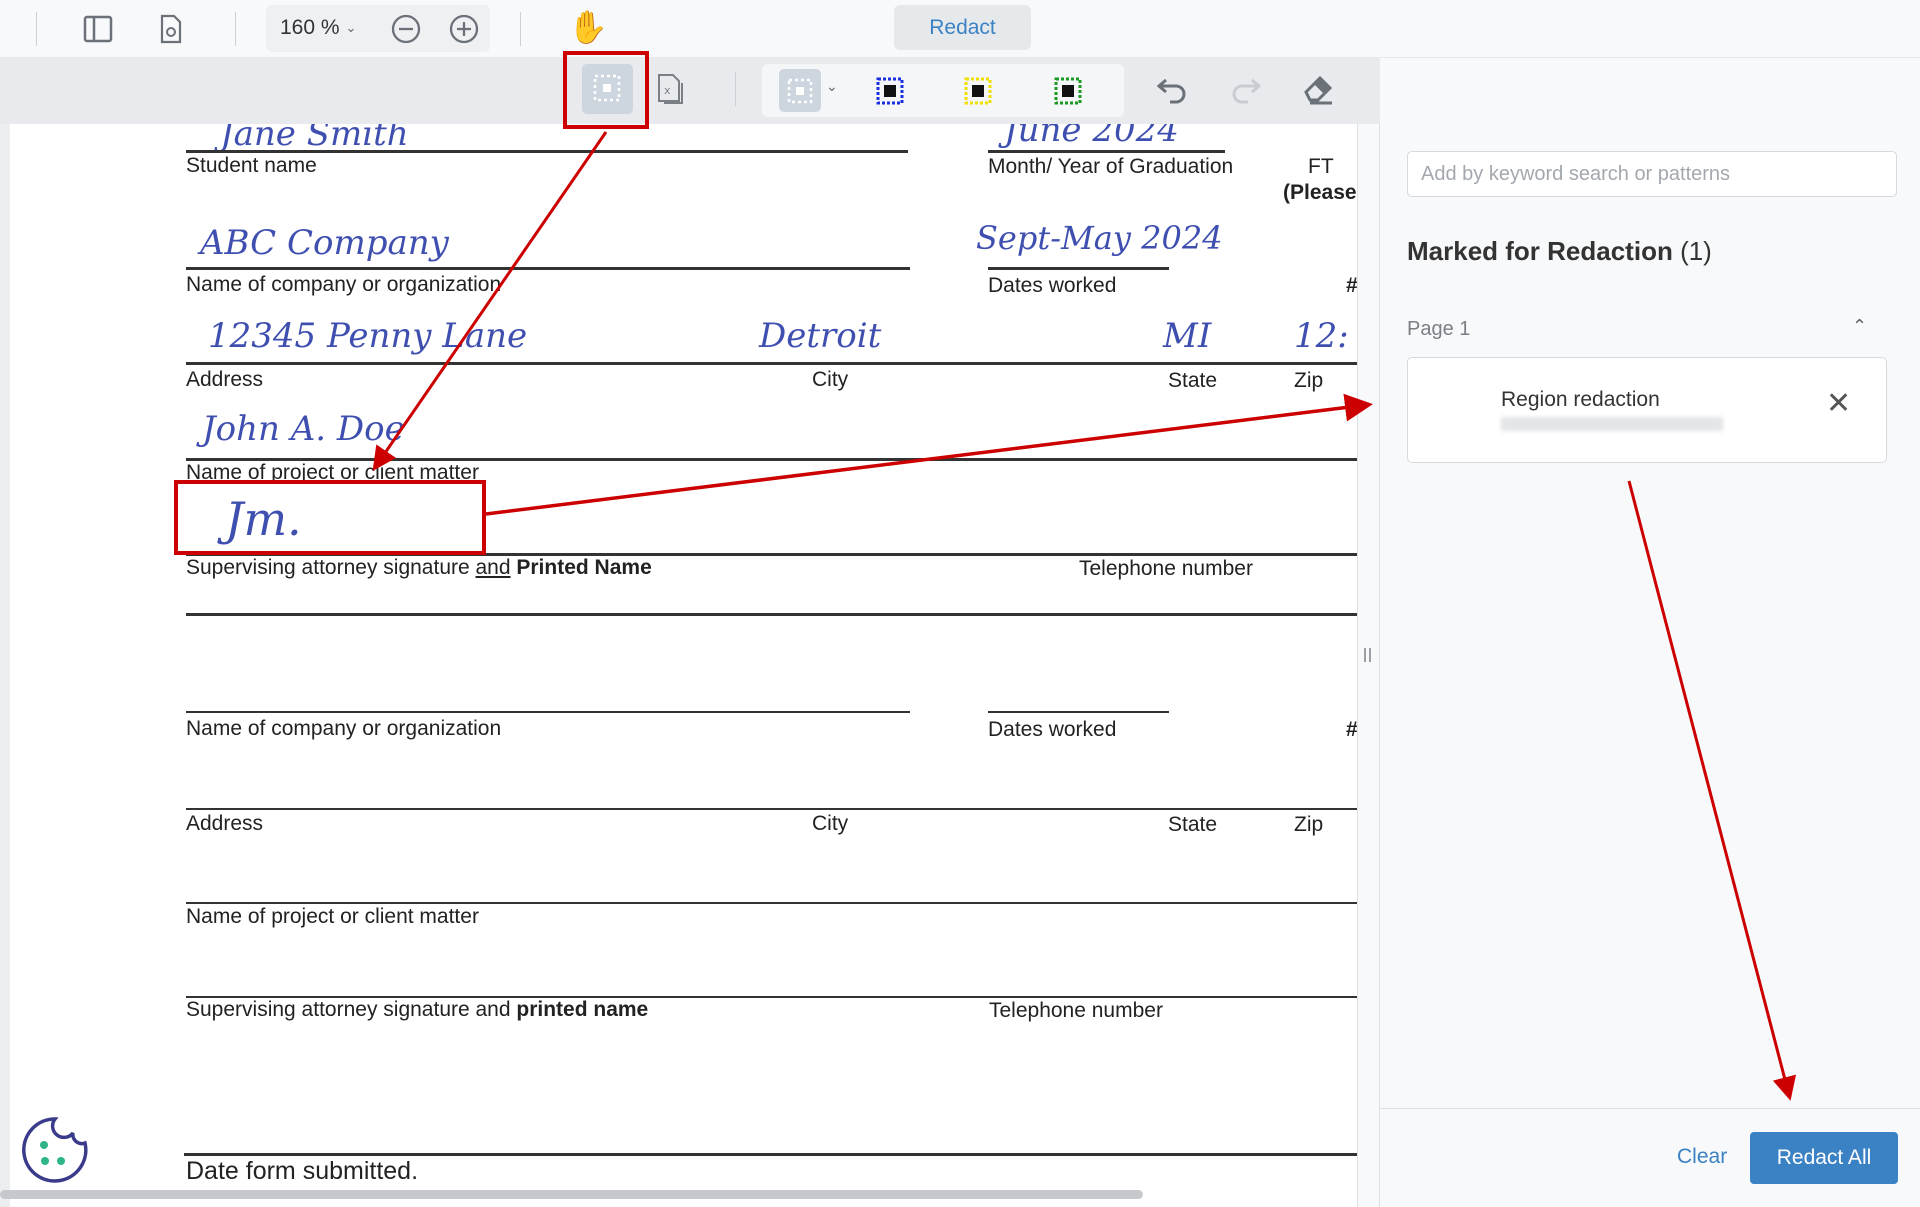 The width and height of the screenshot is (1920, 1207). I want to click on supervising-label-part: Supervising attorney signature and, so click(351, 1009).